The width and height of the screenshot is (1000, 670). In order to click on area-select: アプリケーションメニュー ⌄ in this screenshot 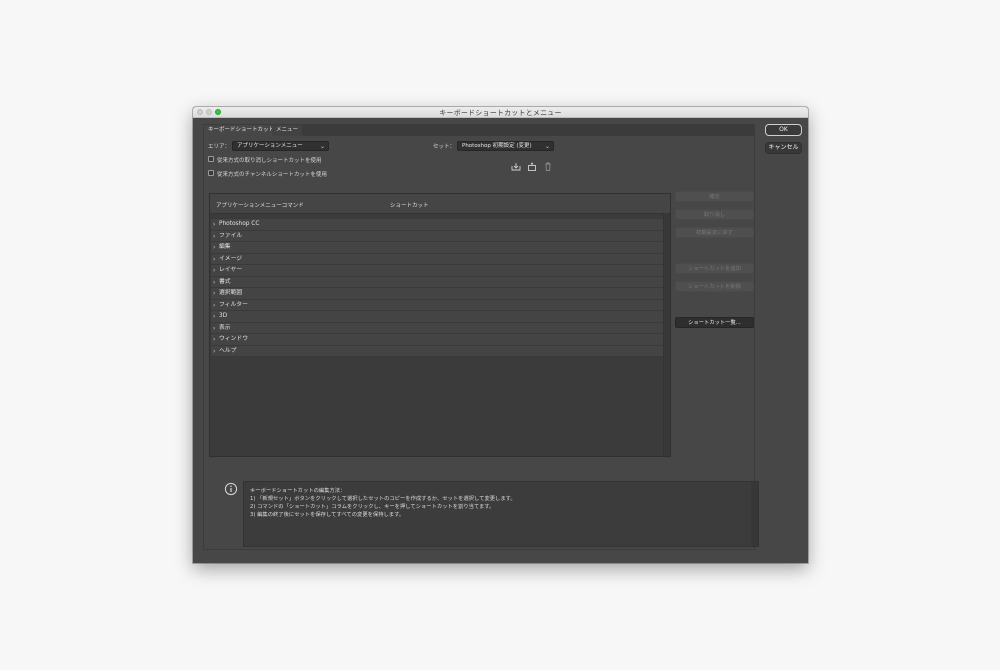, I will do `click(280, 146)`.